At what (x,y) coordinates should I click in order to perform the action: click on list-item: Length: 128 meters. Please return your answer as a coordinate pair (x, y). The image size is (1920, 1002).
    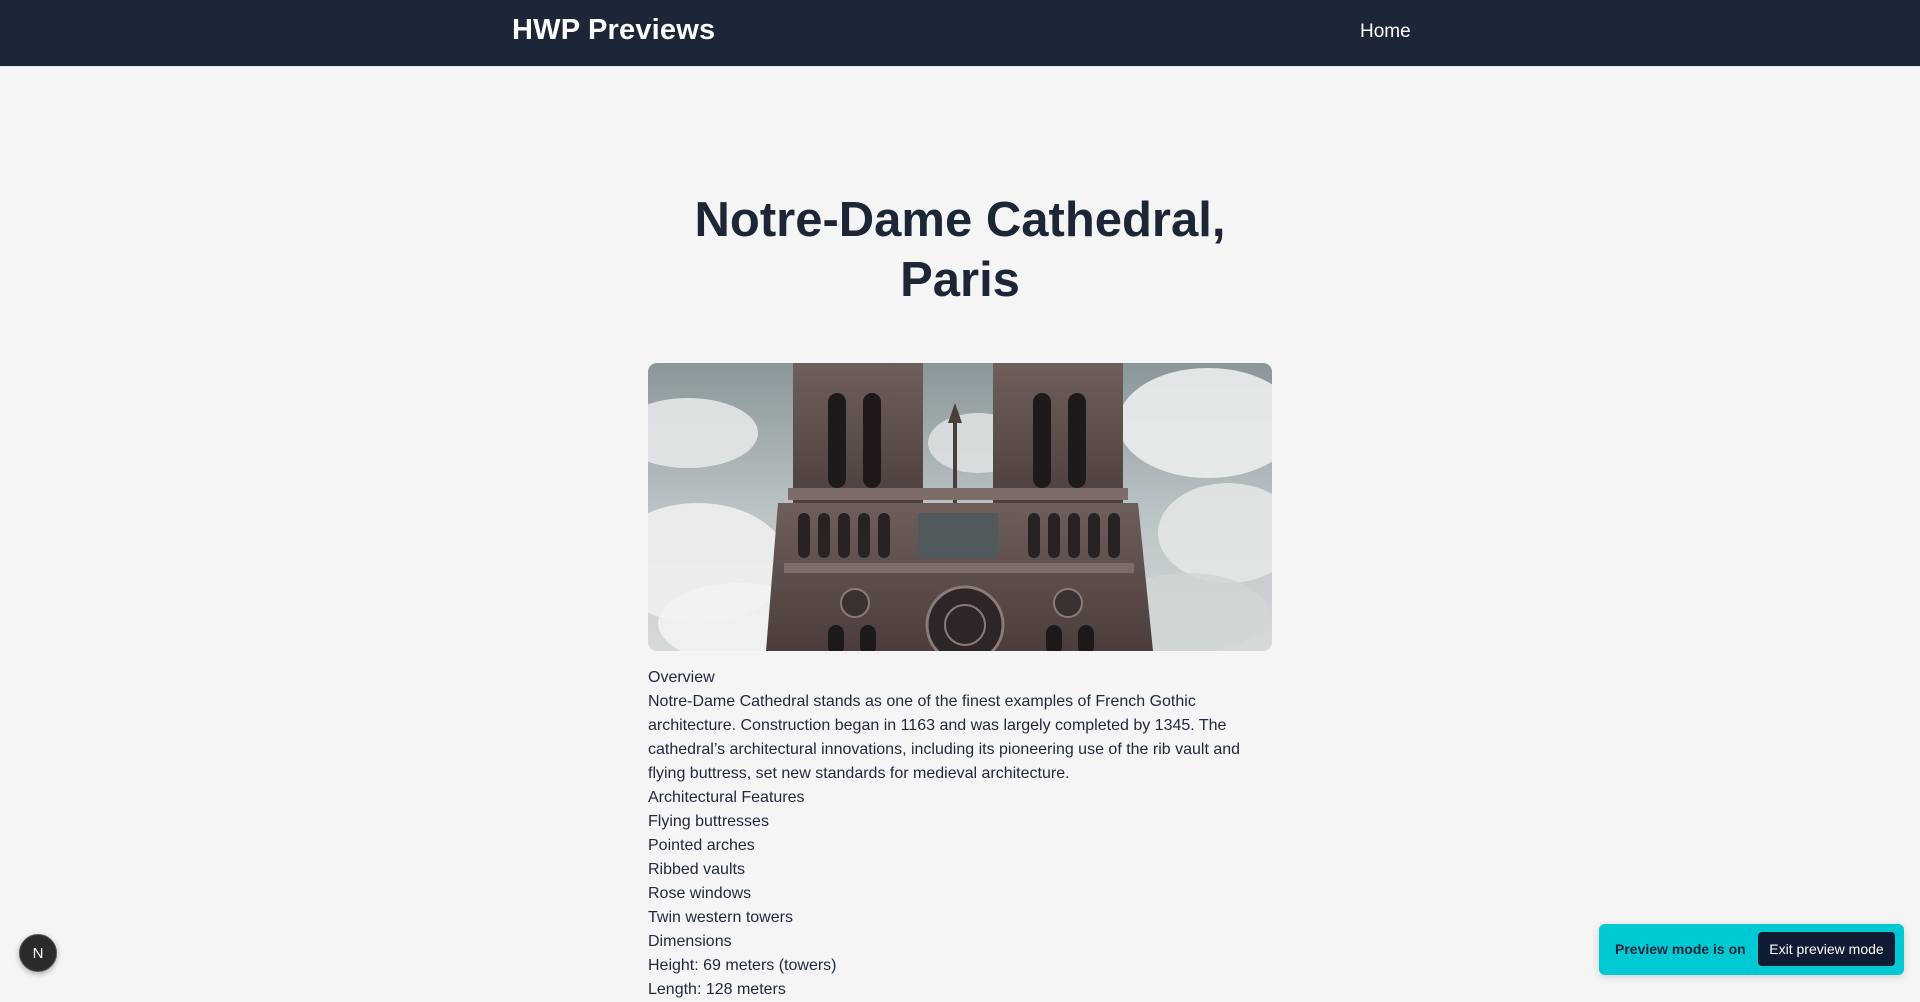
    Looking at the image, I should click on (717, 989).